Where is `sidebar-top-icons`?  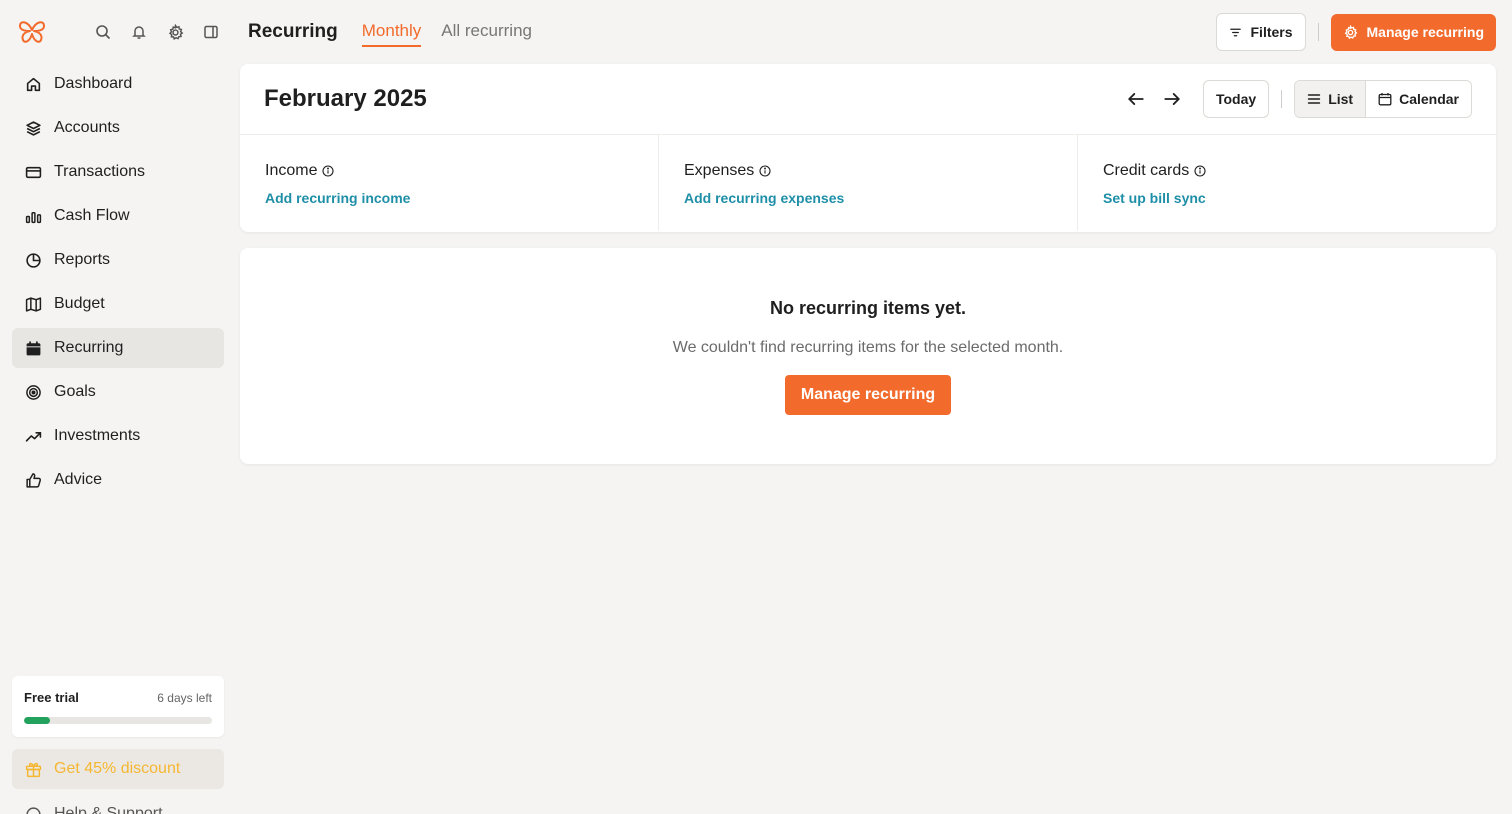 sidebar-top-icons is located at coordinates (157, 32).